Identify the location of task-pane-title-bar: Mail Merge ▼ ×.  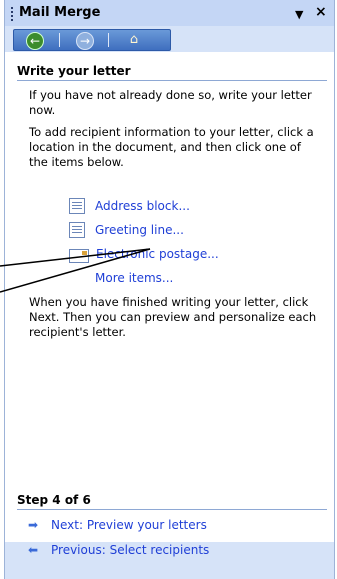
(169, 13).